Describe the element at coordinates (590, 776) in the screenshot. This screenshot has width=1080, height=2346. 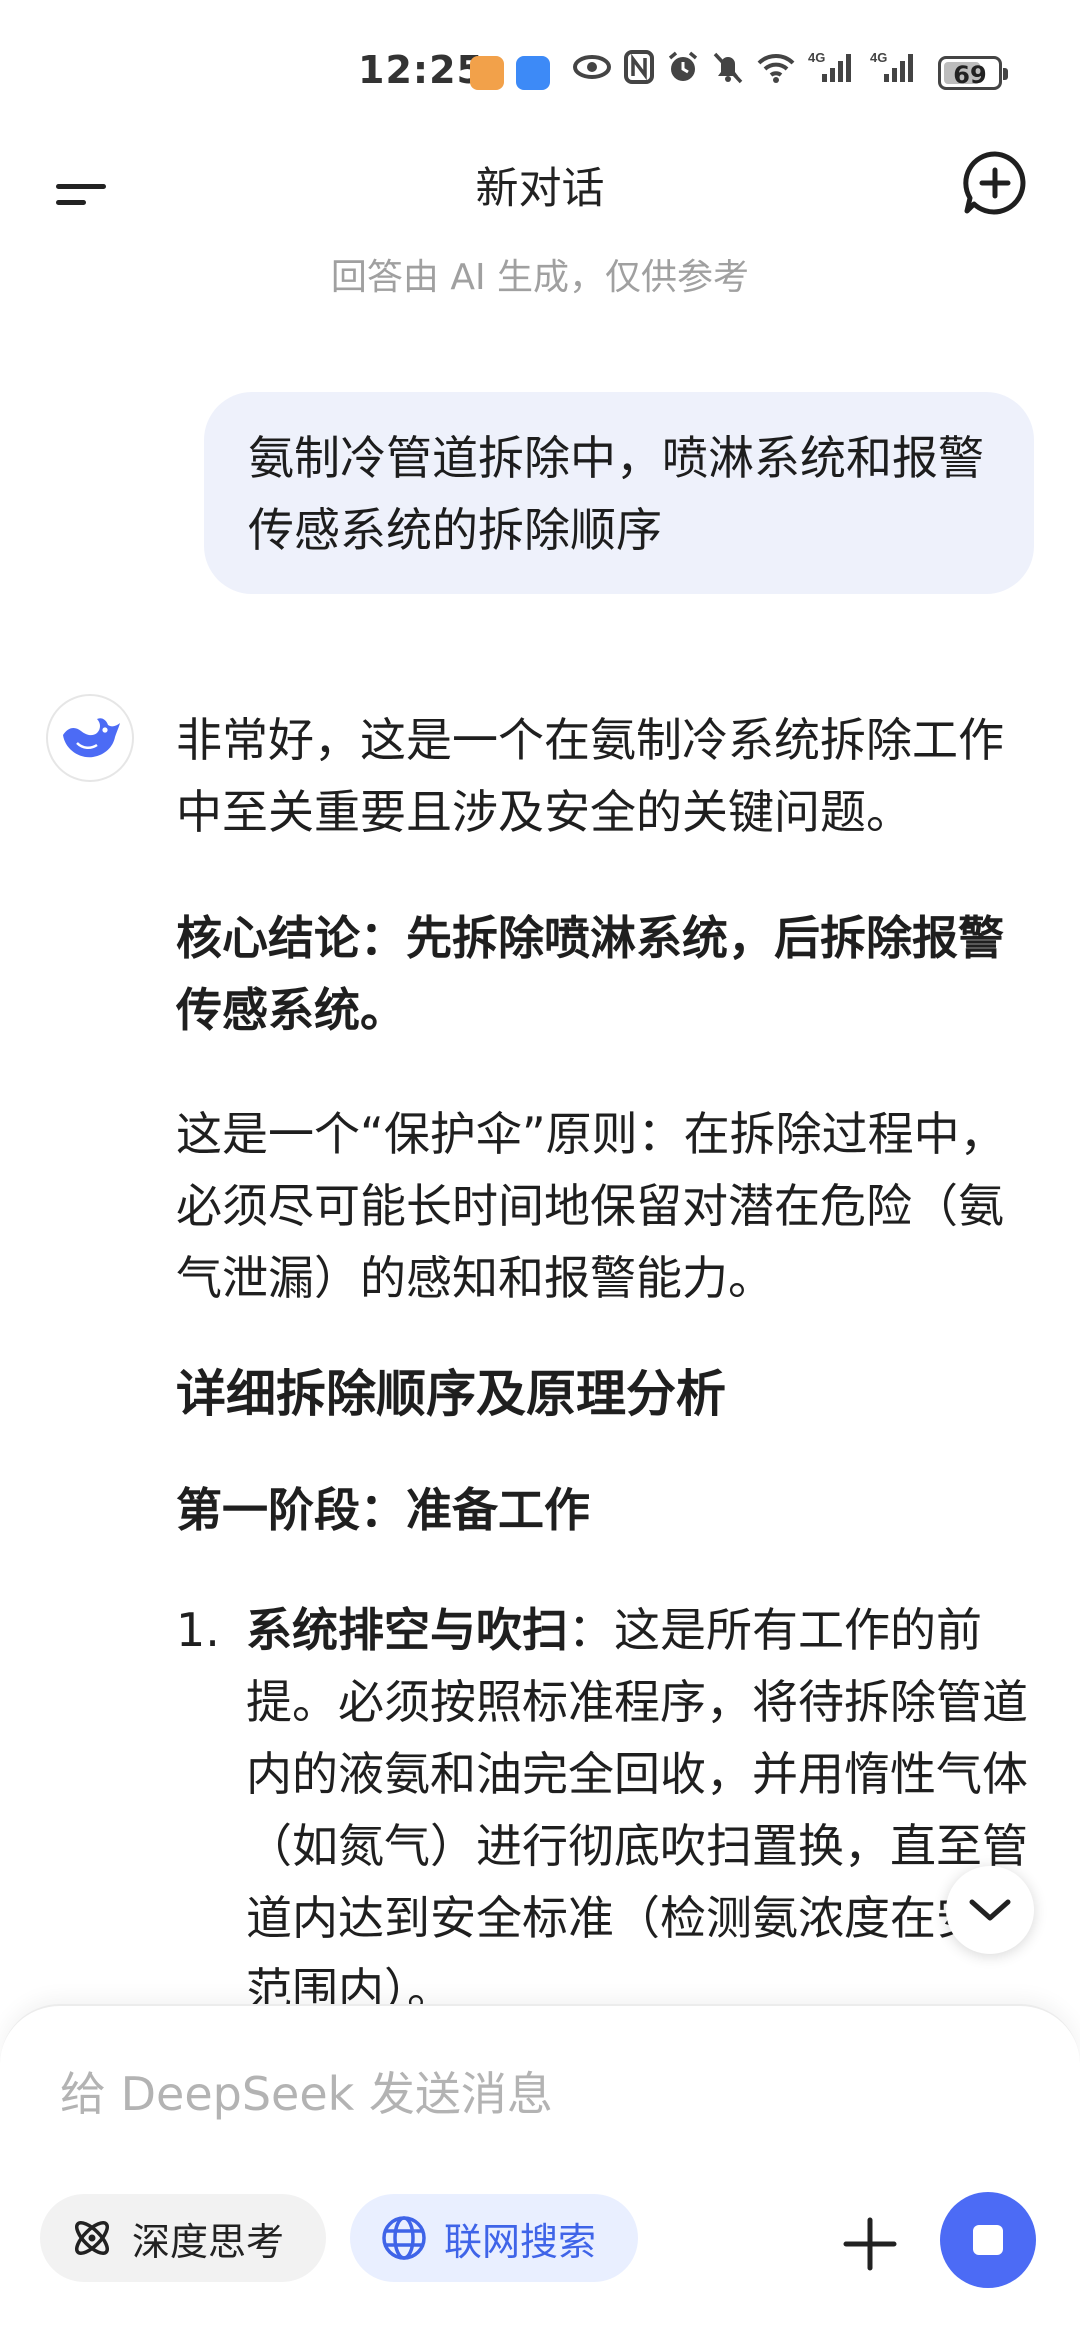
I see `answer-intro: 非常好，这是一个在氨制冷系统拆除工作中至关重要且涉及安全的关键问题。` at that location.